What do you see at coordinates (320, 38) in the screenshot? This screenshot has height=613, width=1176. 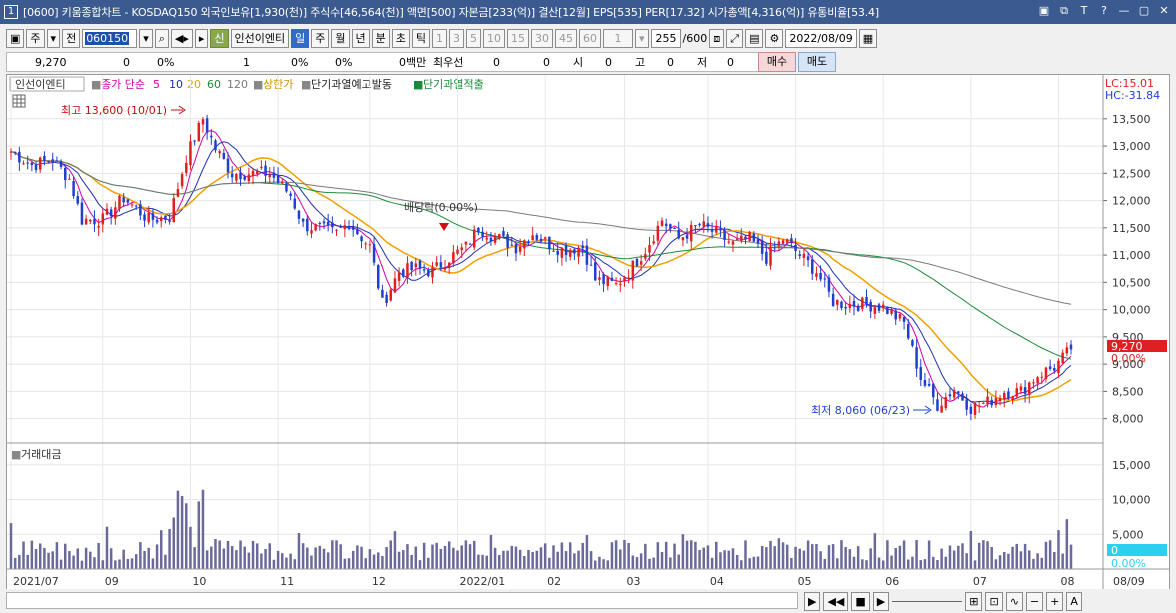 I see `period-week: 주` at bounding box center [320, 38].